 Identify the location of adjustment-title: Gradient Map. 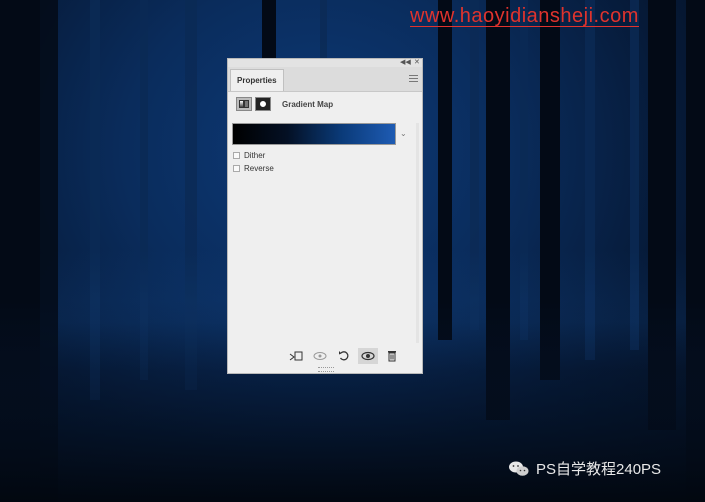
(308, 104).